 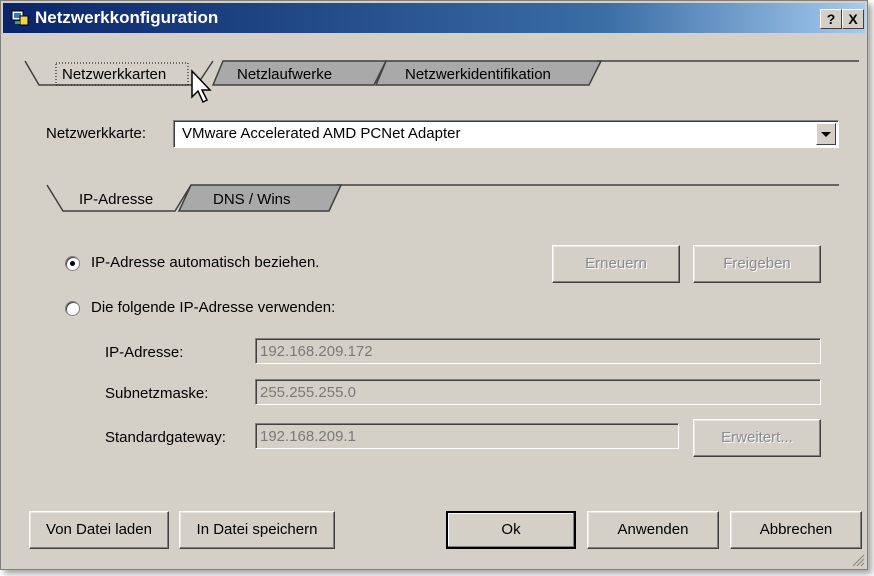 I want to click on auto-ip-radio, so click(x=72, y=263).